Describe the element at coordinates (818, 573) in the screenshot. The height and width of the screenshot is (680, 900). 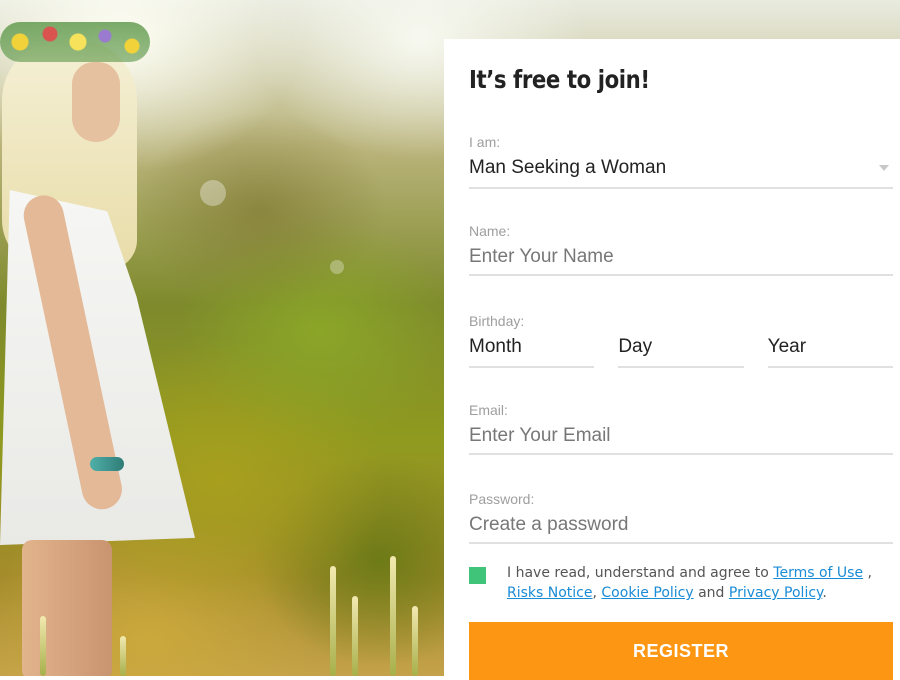
I see `terms-of-use-link: Terms of Use` at that location.